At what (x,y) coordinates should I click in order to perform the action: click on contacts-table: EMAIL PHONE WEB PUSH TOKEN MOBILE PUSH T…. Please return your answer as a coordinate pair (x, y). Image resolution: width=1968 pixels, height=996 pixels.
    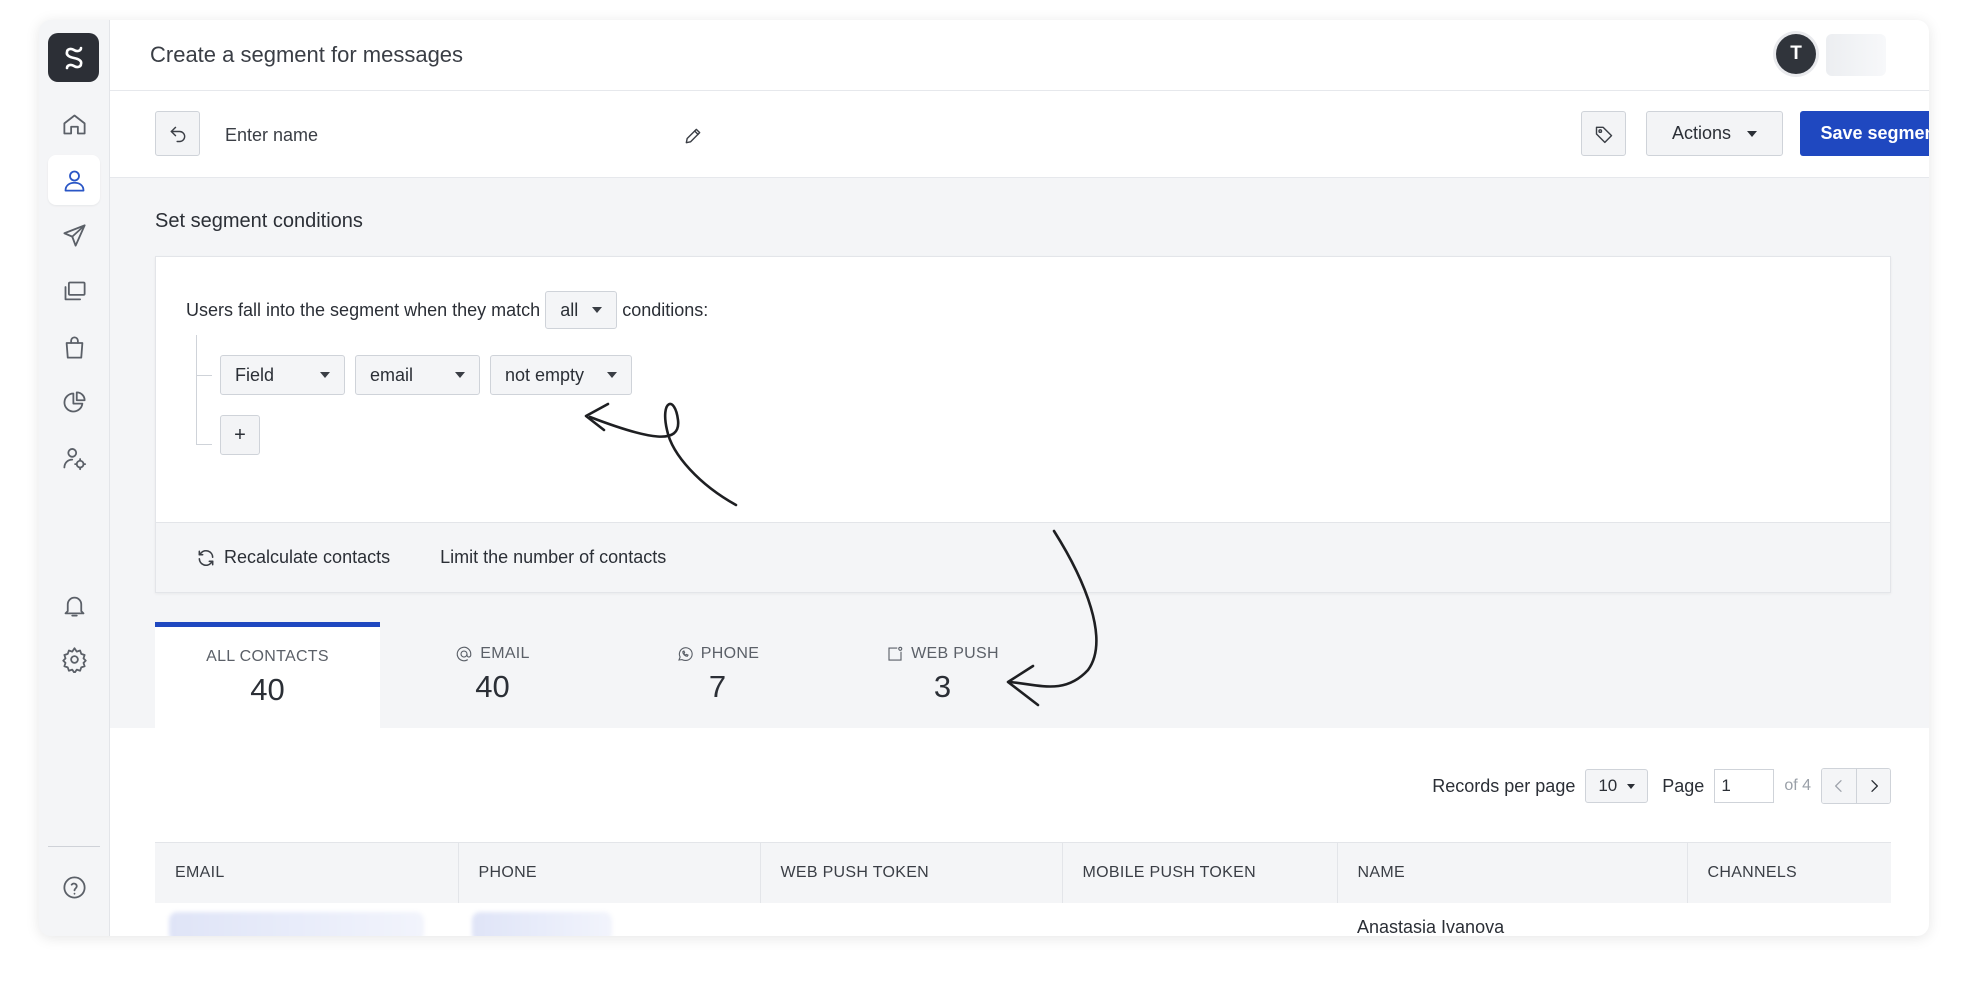
    Looking at the image, I should click on (1023, 889).